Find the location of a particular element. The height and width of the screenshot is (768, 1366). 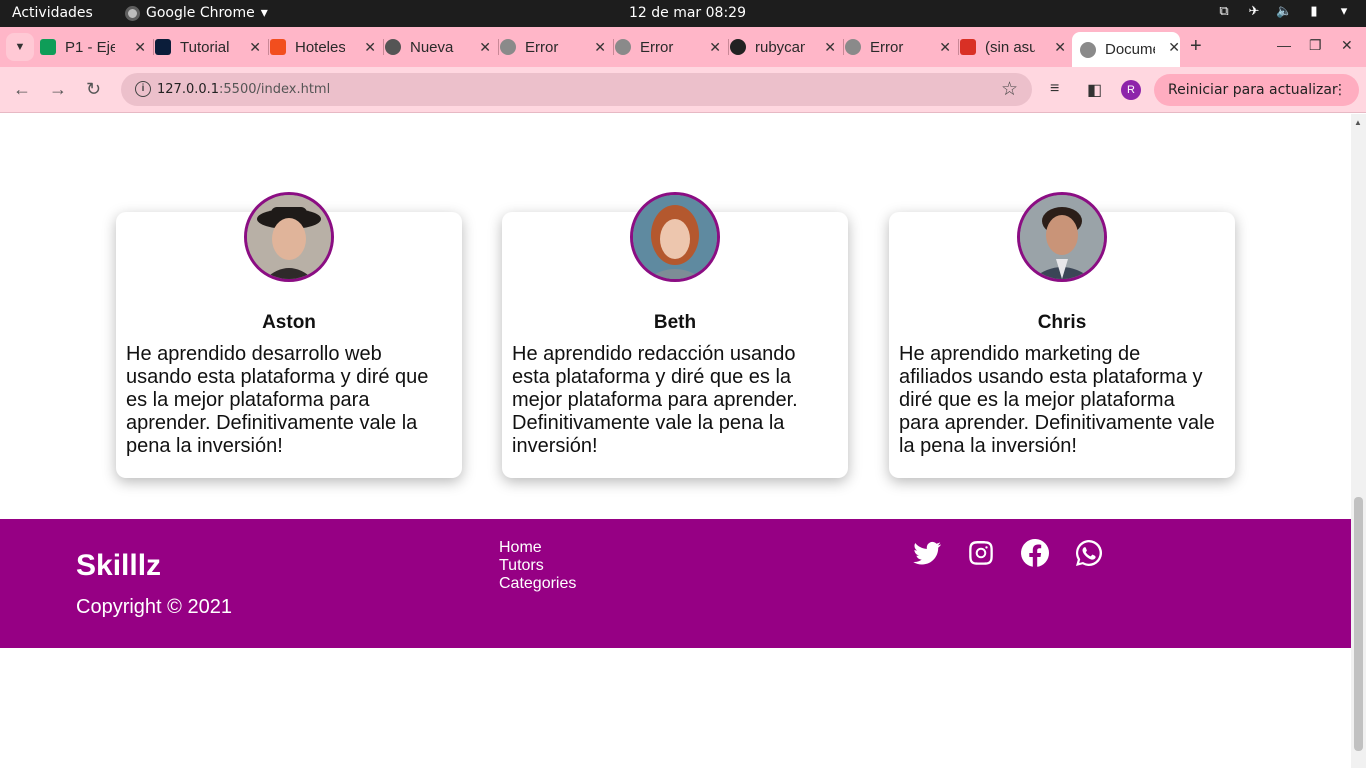

footer-link-categories: Categories is located at coordinates (537, 584).